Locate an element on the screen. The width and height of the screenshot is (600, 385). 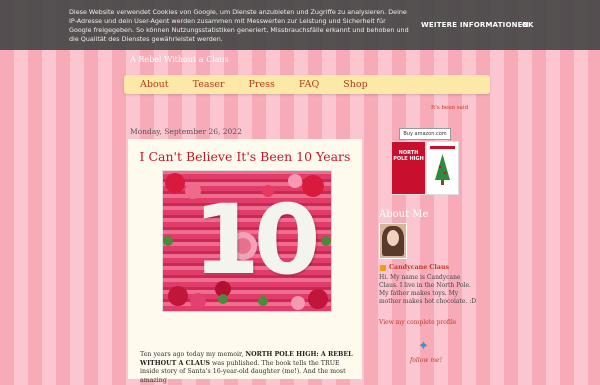
profile-icon is located at coordinates (383, 268).